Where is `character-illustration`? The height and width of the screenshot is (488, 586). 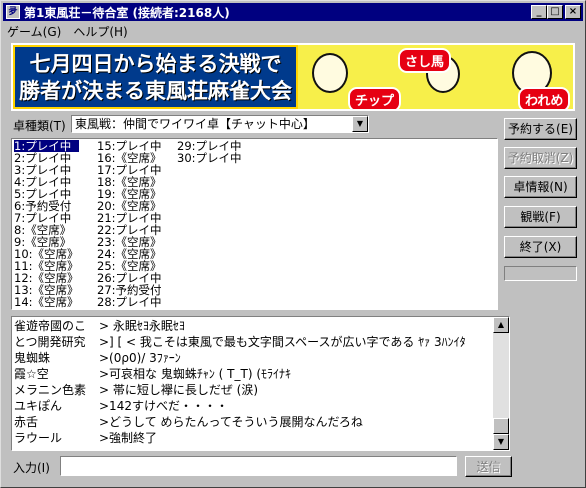 character-illustration is located at coordinates (330, 73).